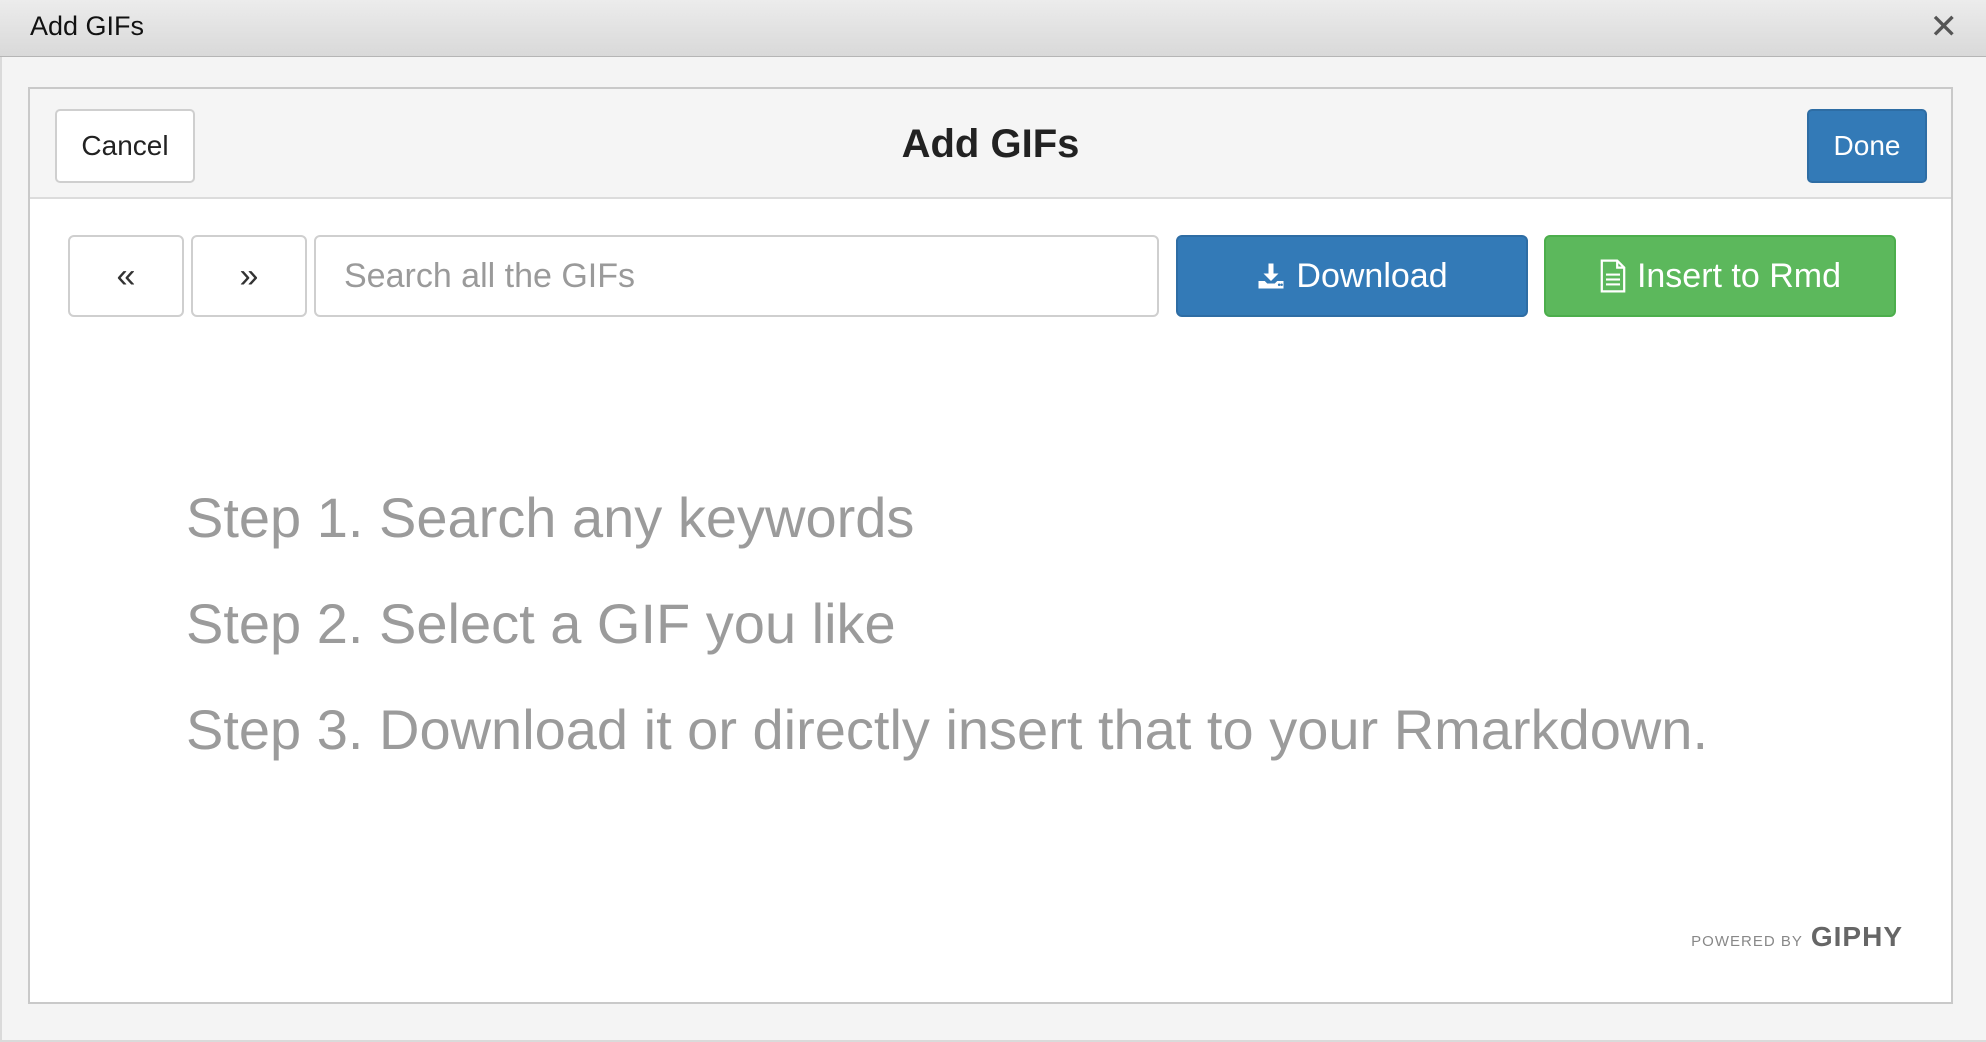 This screenshot has width=1986, height=1042. What do you see at coordinates (125, 146) in the screenshot?
I see `cancel-button: Cancel` at bounding box center [125, 146].